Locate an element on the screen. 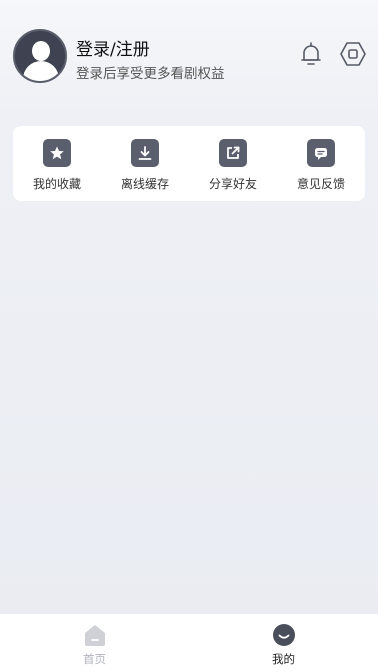 This screenshot has width=378, height=672. favorites-button: 我的收藏 is located at coordinates (57, 163).